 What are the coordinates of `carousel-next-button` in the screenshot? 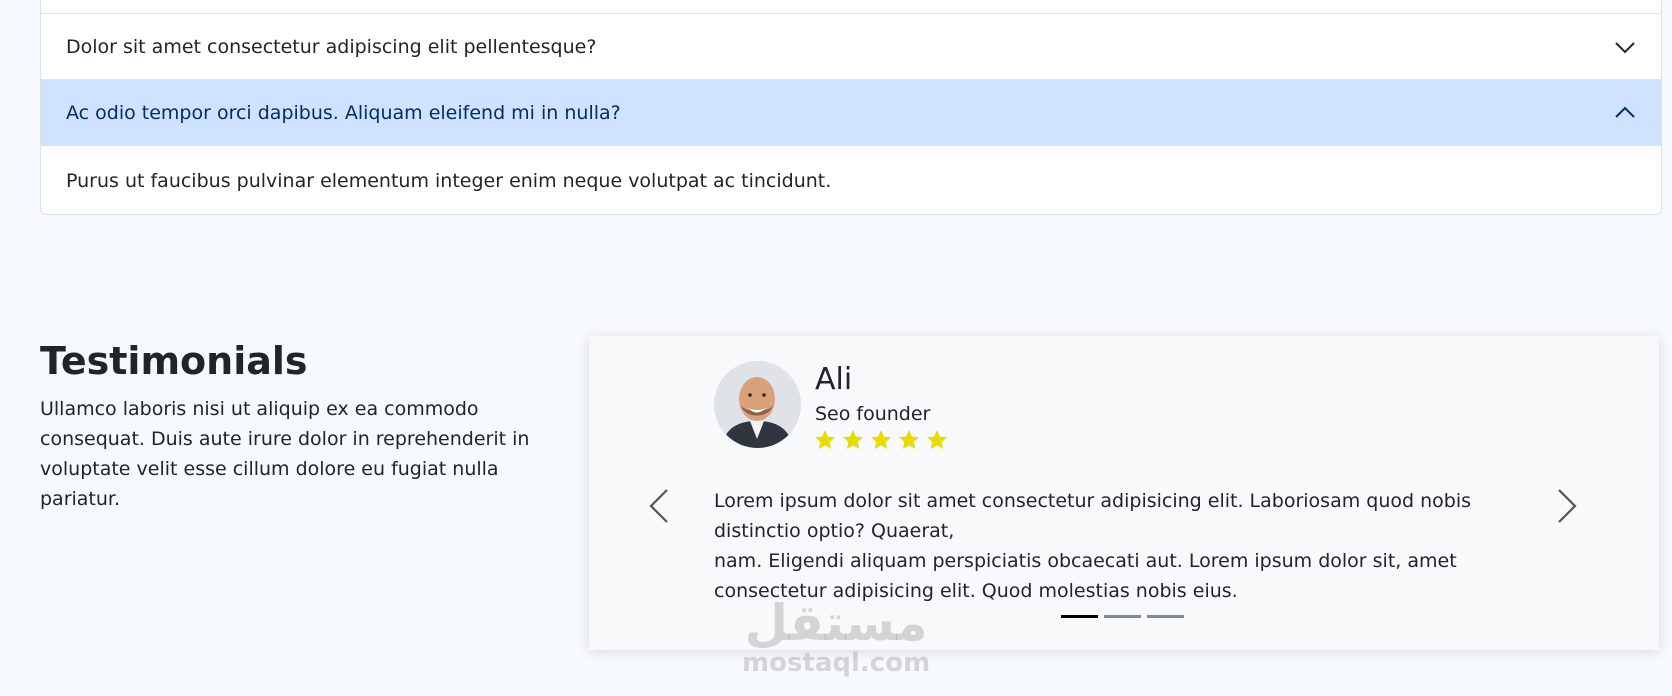 It's located at (1567, 506).